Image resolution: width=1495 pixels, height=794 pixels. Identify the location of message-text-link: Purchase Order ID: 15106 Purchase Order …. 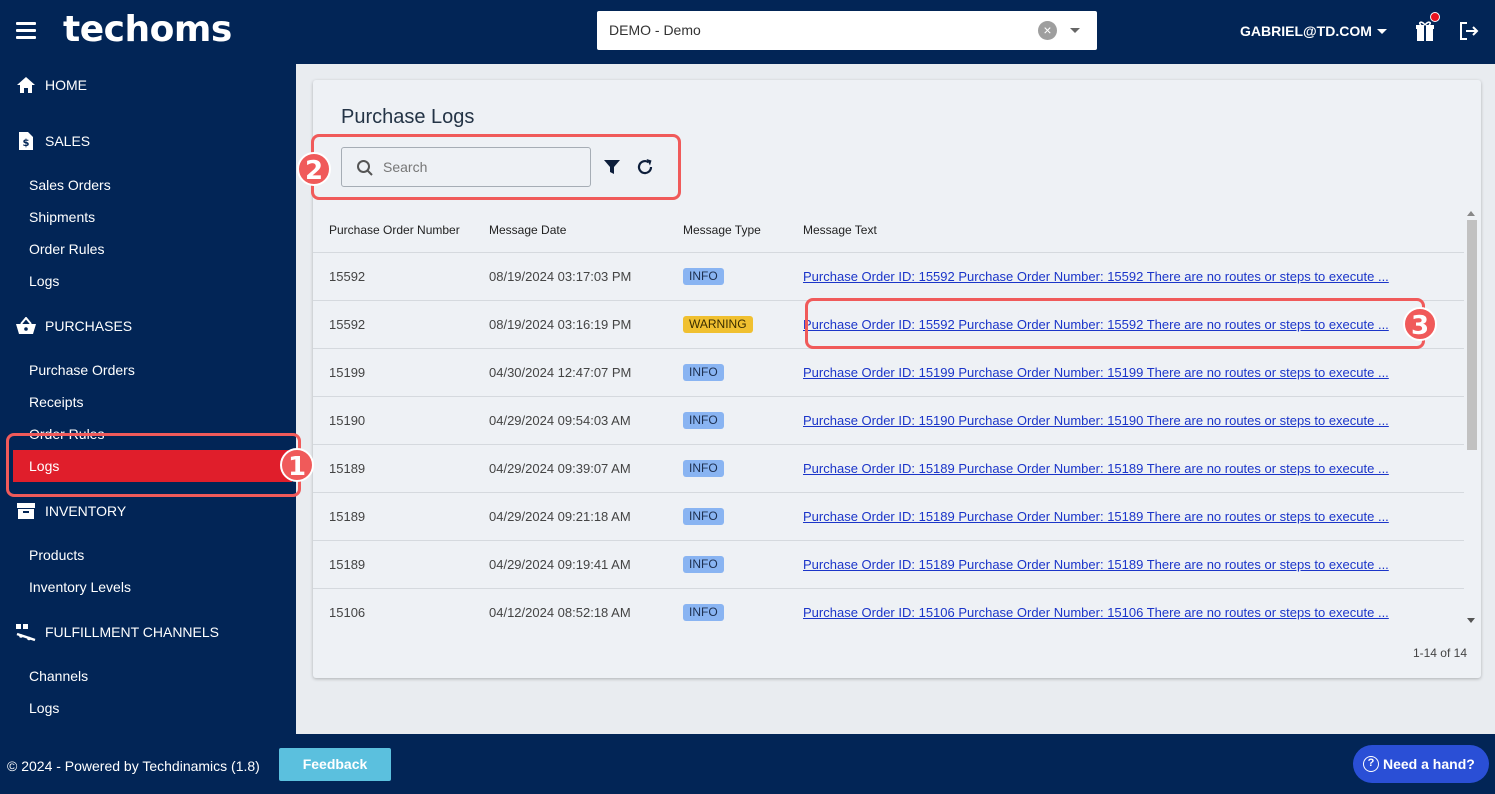
(1096, 612).